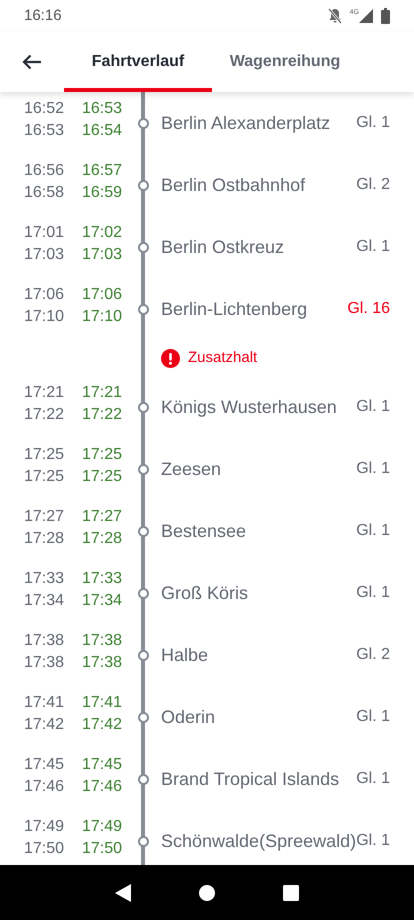  Describe the element at coordinates (45, 849) in the screenshot. I see `planned-time: 17:50` at that location.